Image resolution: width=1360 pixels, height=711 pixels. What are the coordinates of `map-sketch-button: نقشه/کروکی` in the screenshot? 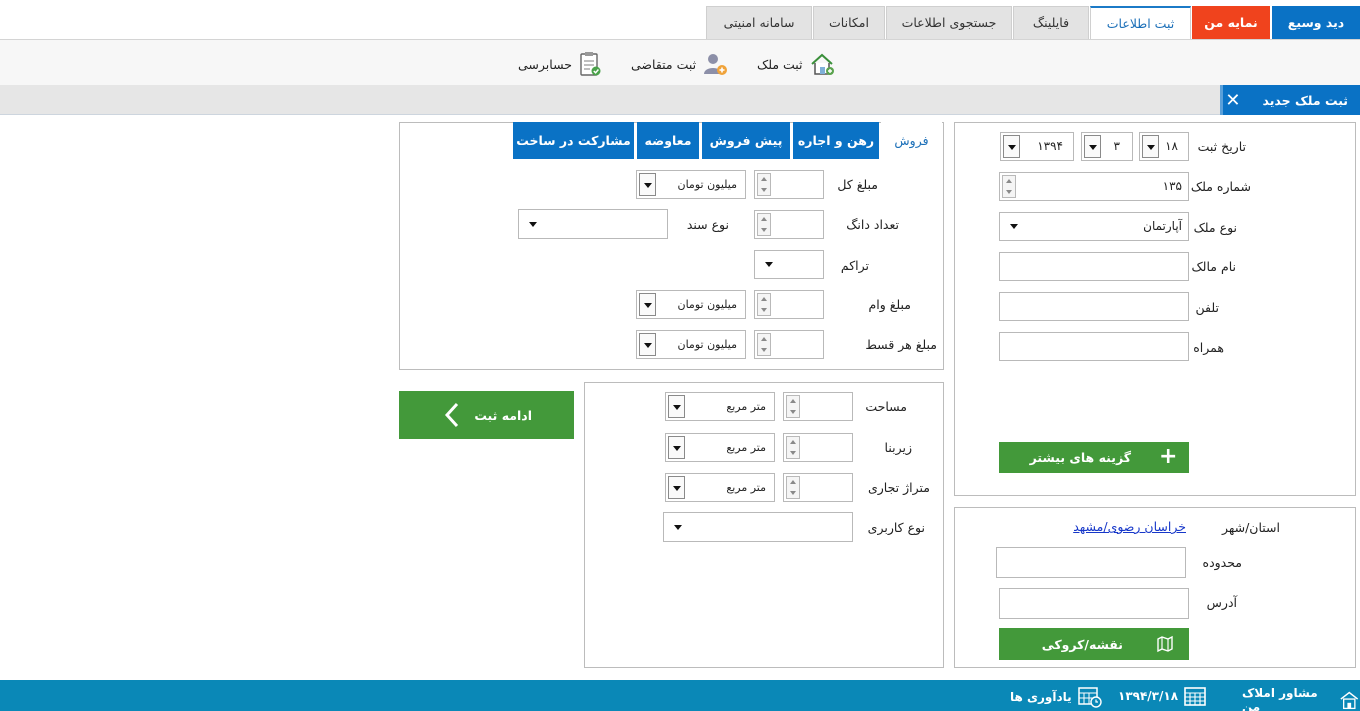 It's located at (1094, 644).